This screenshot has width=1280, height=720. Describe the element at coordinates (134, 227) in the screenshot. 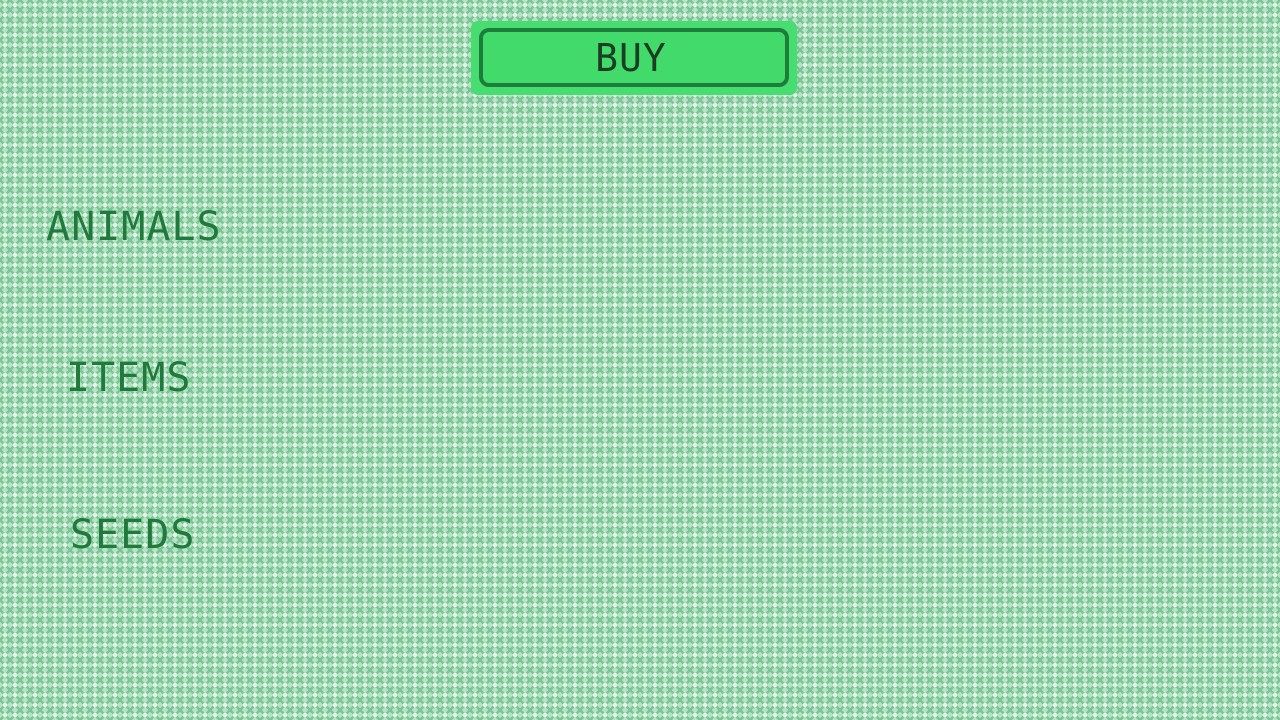

I see `category-animals: ANIMALS` at that location.